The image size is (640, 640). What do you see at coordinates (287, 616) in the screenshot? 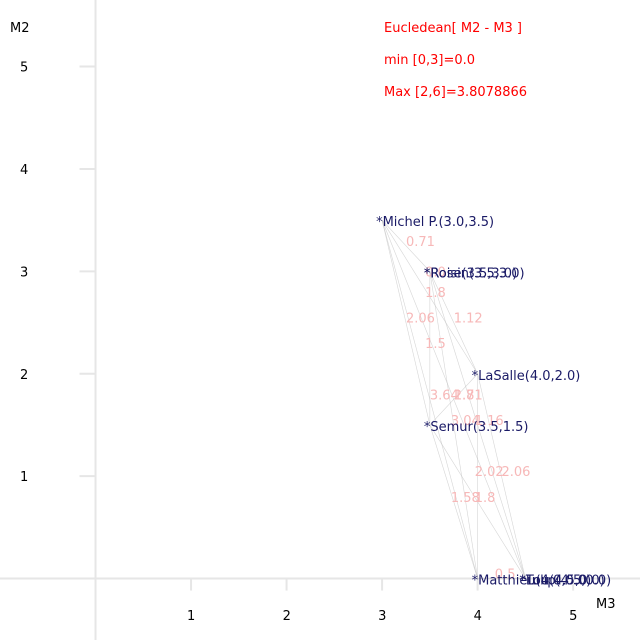
I see `x-tick-label: 2` at bounding box center [287, 616].